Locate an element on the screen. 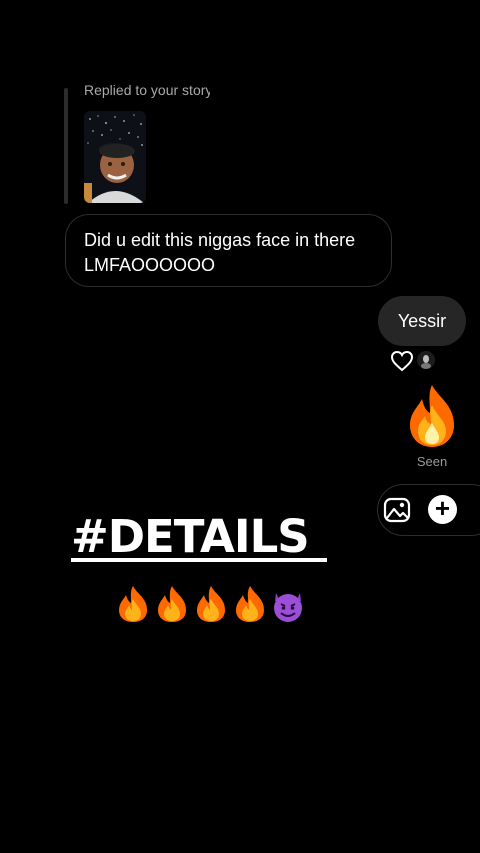 The width and height of the screenshot is (480, 853). avatar-icon is located at coordinates (426, 360).